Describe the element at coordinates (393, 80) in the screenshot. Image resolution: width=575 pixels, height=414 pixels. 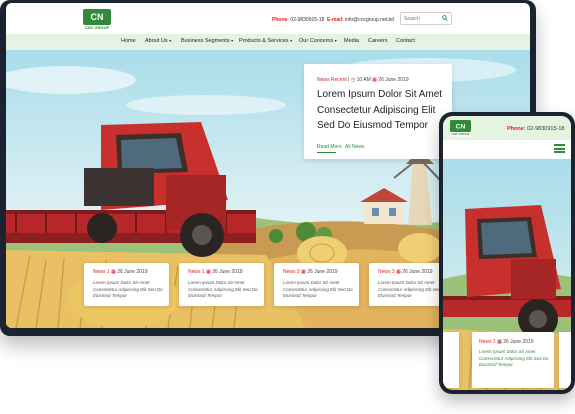
I see `featured-date: 26 June 2019` at that location.